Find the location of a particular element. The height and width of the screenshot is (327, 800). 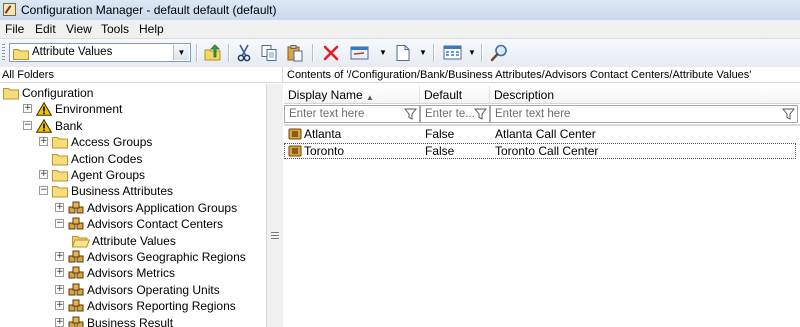

copy-button is located at coordinates (269, 53).